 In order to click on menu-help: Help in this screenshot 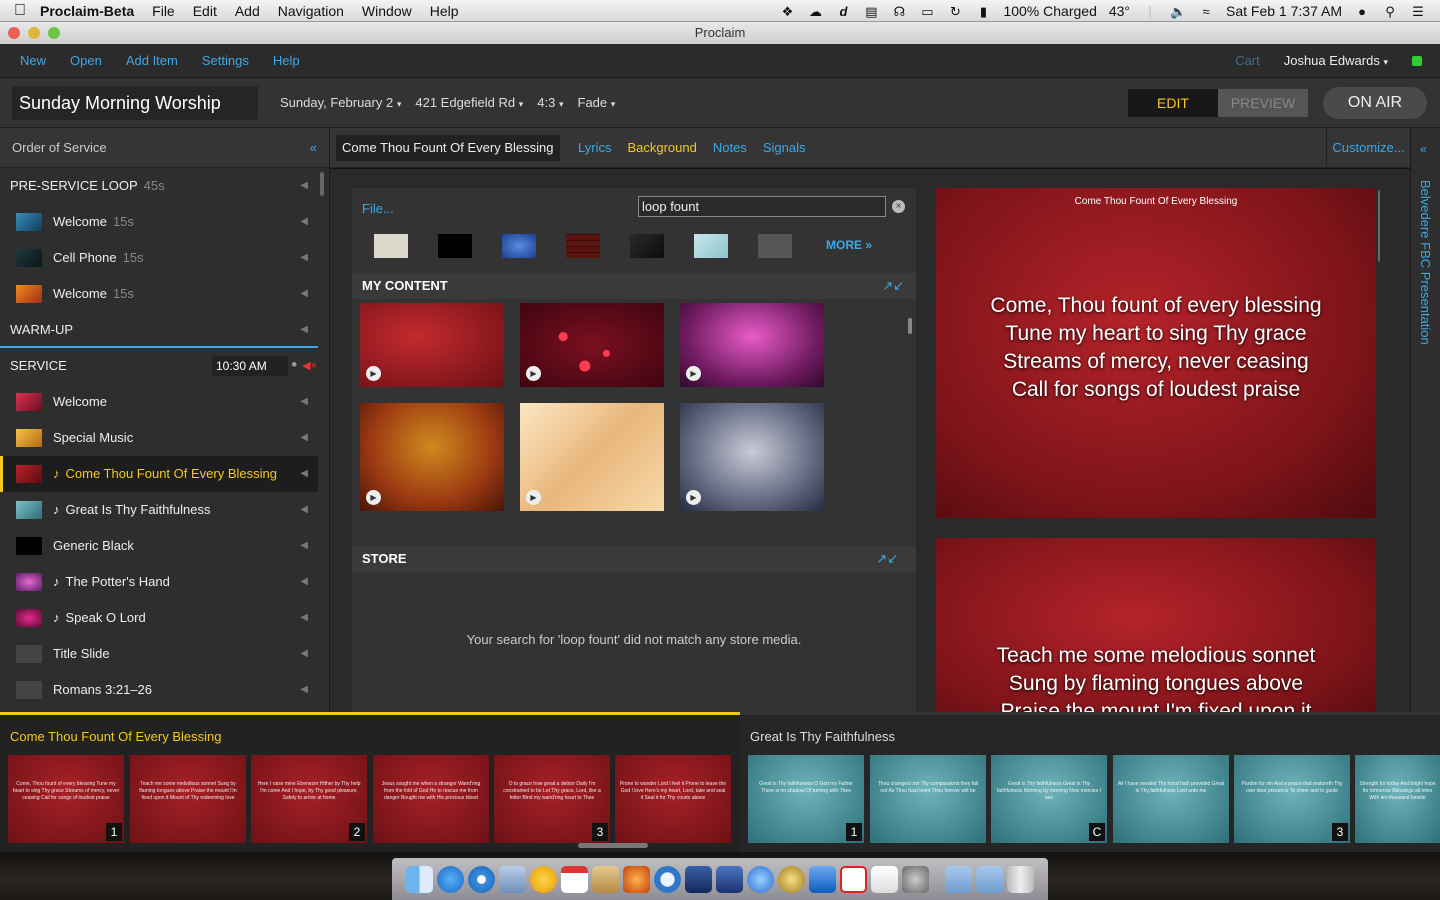, I will do `click(444, 11)`.